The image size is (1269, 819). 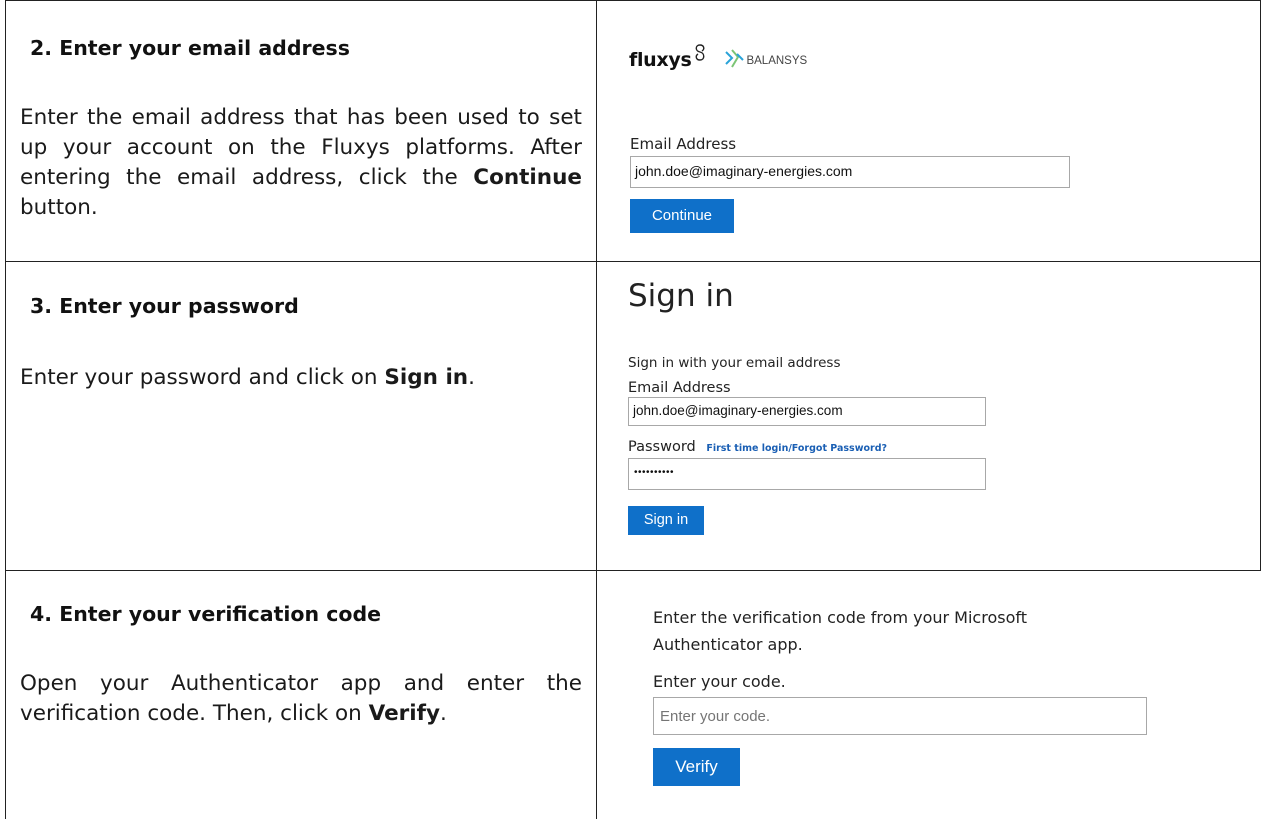 What do you see at coordinates (900, 716) in the screenshot?
I see `verification-code-input` at bounding box center [900, 716].